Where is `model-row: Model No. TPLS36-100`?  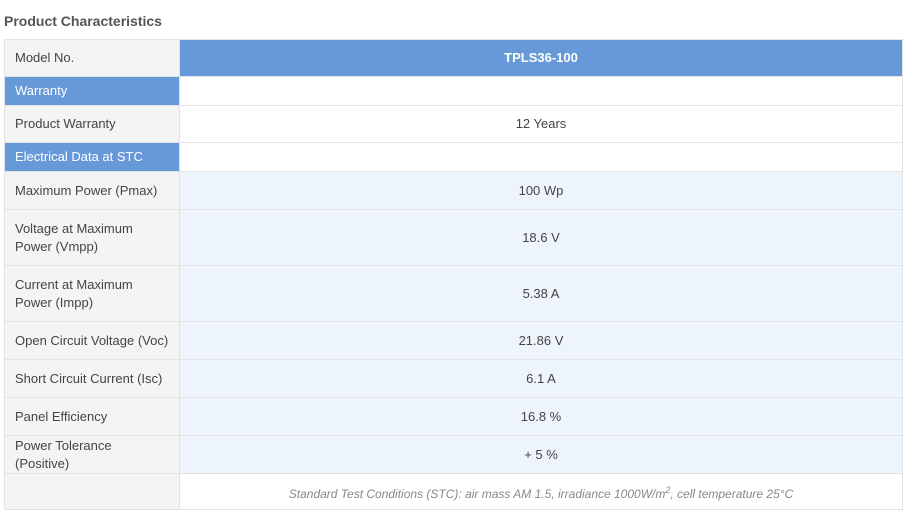
model-row: Model No. TPLS36-100 is located at coordinates (453, 58).